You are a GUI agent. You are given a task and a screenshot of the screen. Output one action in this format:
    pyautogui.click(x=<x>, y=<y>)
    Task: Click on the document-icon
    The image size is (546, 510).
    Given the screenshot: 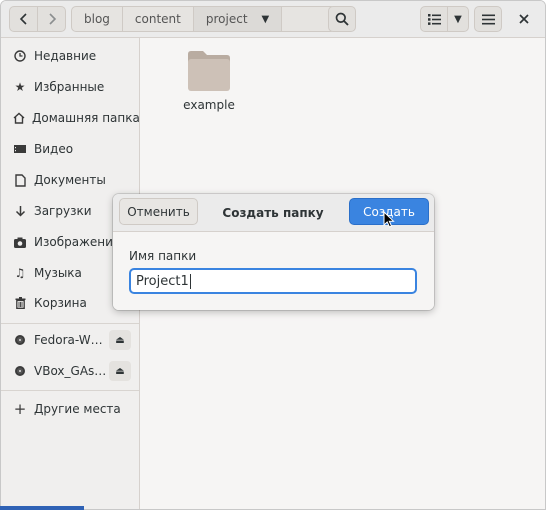 What is the action you would take?
    pyautogui.click(x=20, y=180)
    